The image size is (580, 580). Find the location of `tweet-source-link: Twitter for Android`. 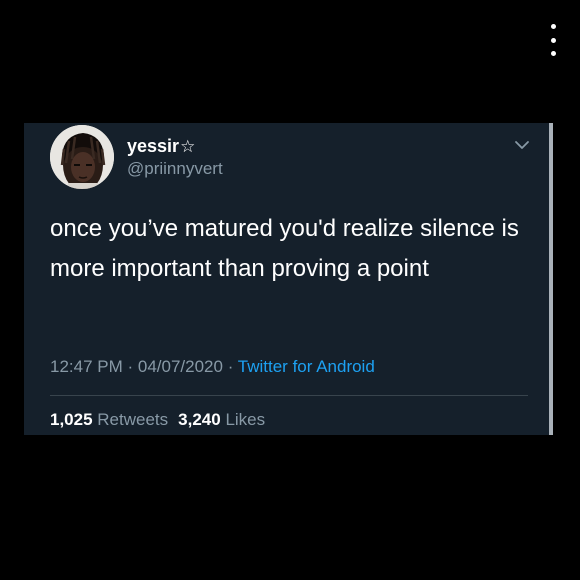

tweet-source-link: Twitter for Android is located at coordinates (306, 366).